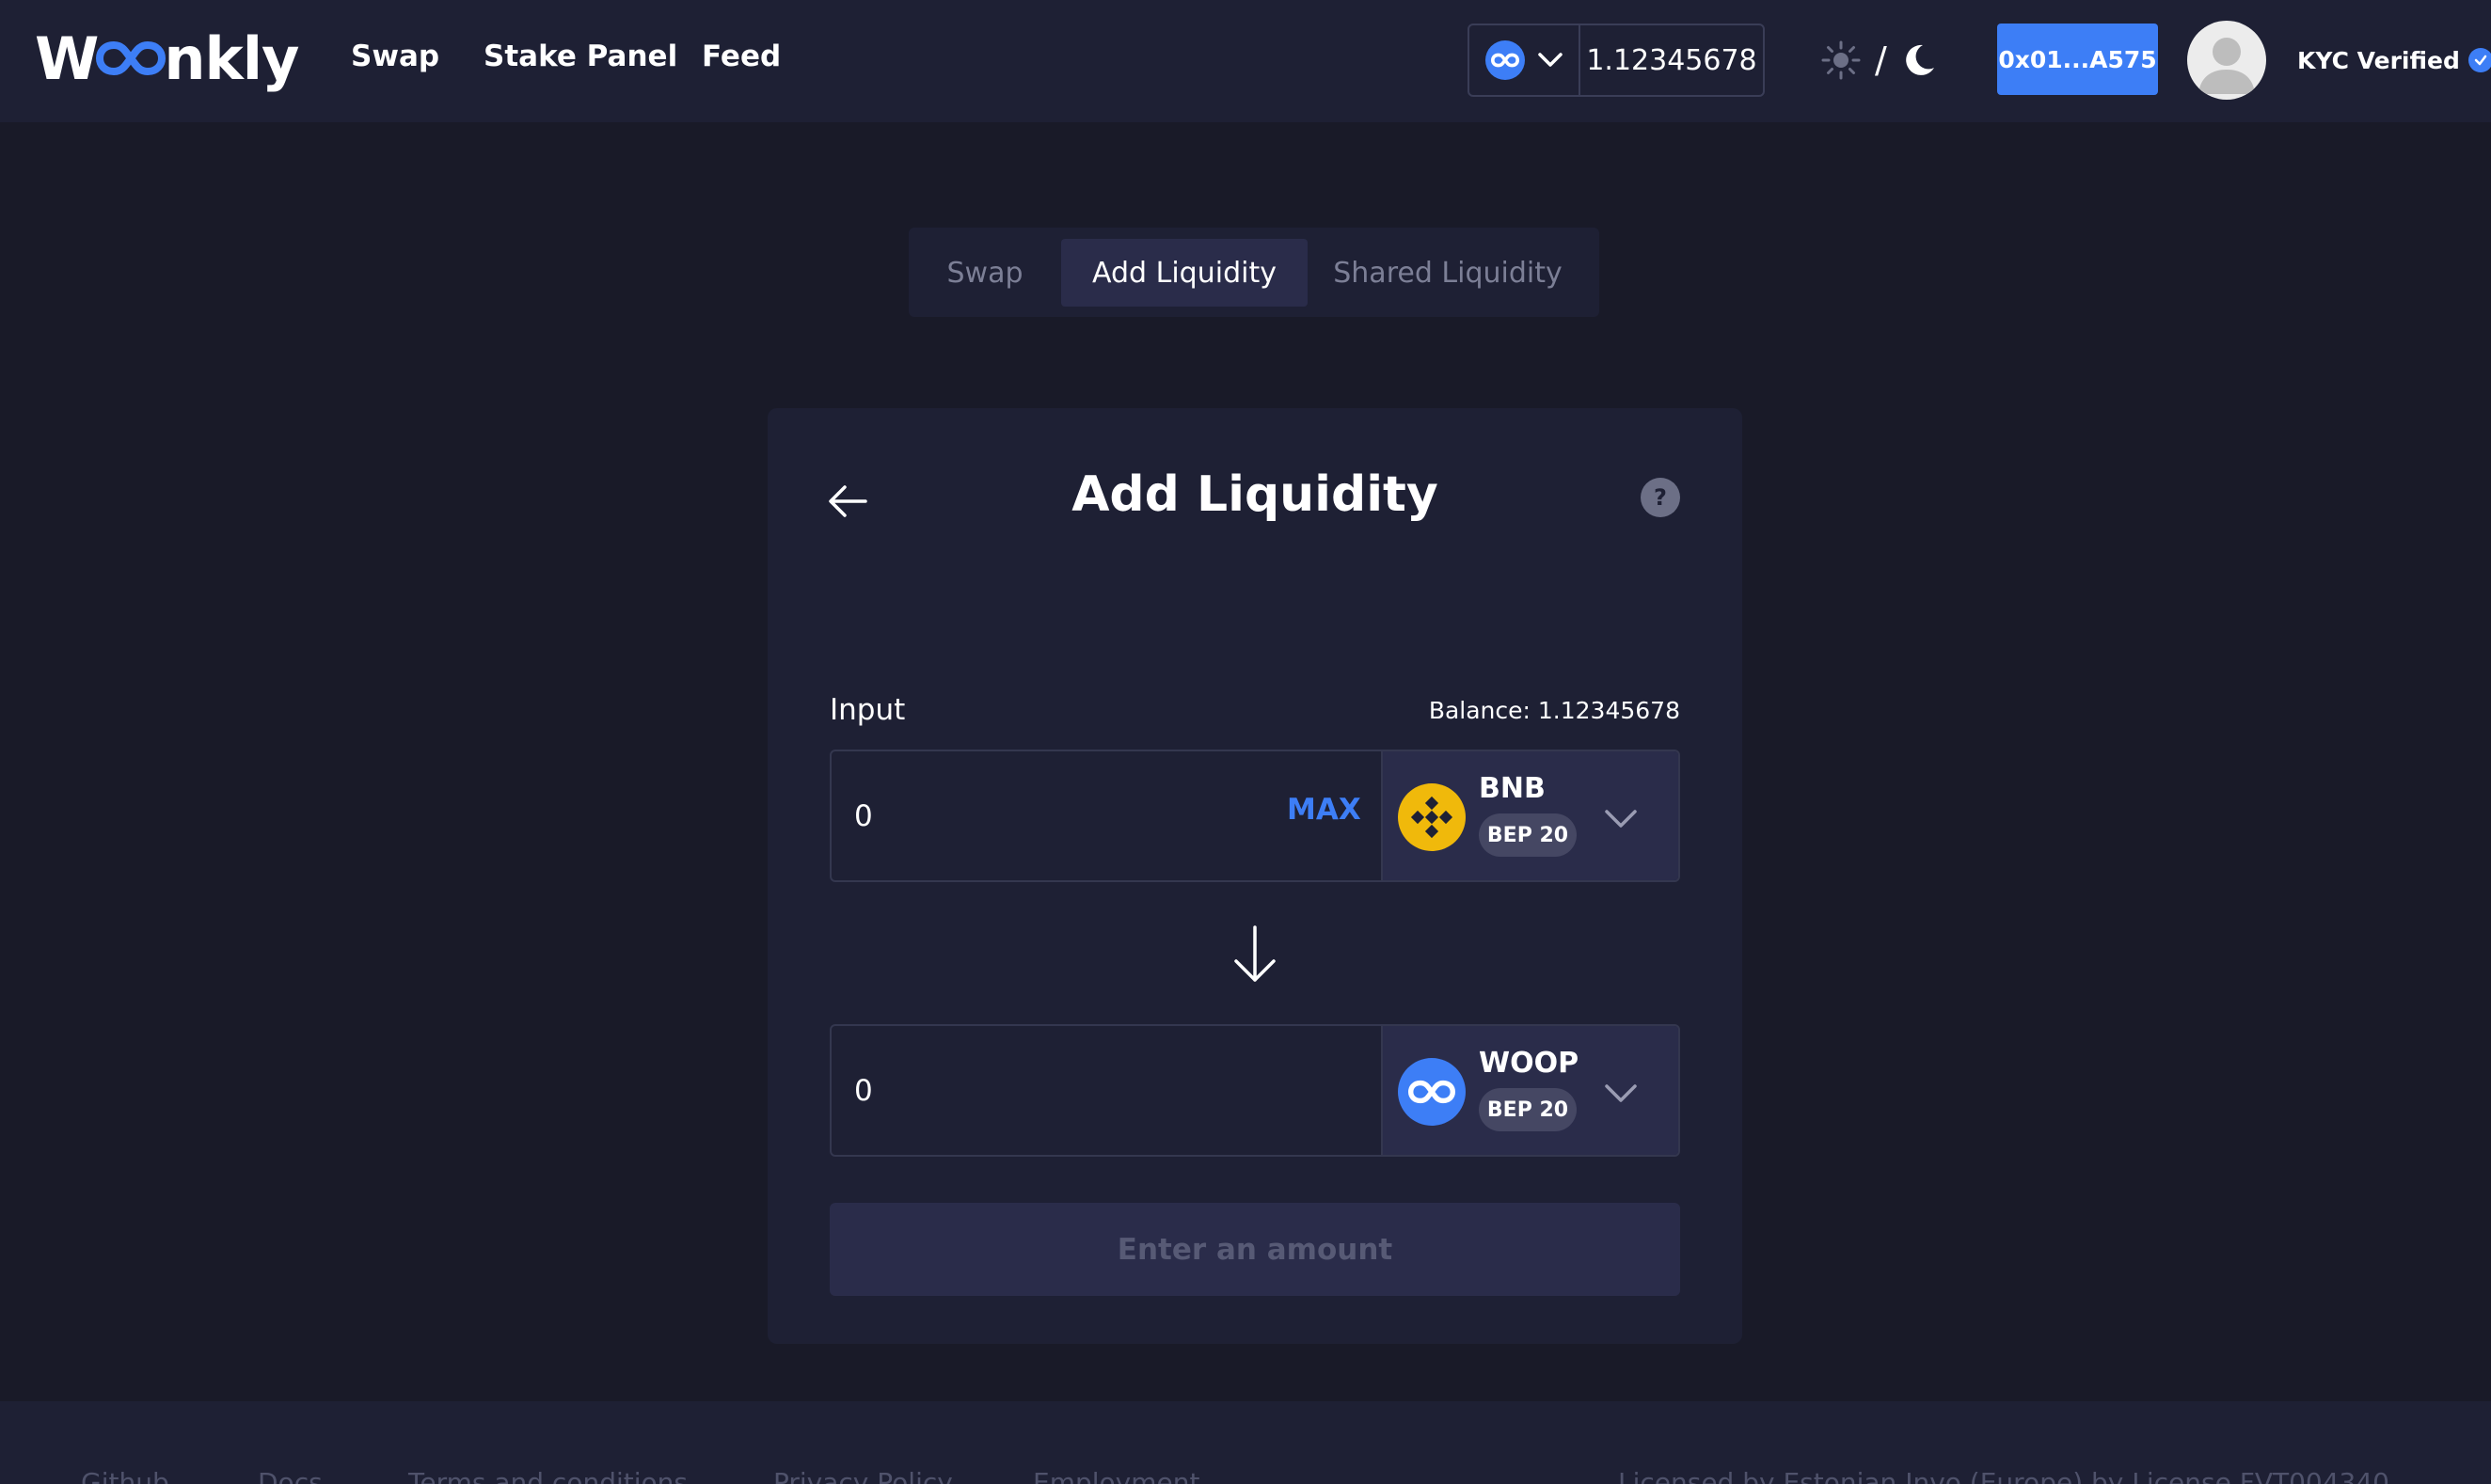 The width and height of the screenshot is (2491, 1484). Describe the element at coordinates (2379, 60) in the screenshot. I see `kyc-label: KYC Verified` at that location.